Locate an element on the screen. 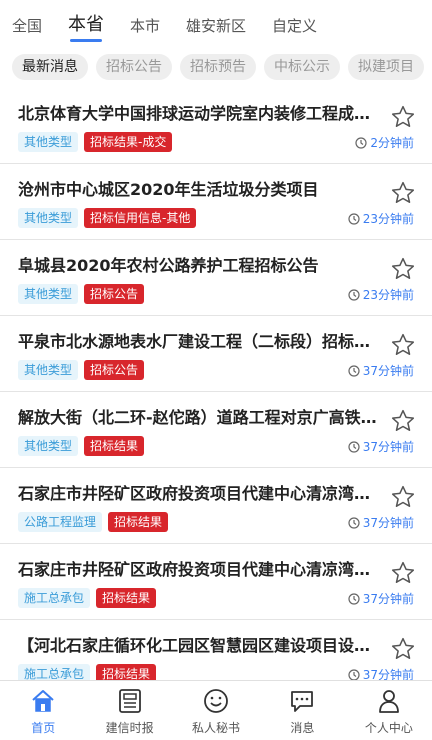 The width and height of the screenshot is (432, 740). item-title: 北京体育大学中国排球运动学院室内装修工程成交公告 is located at coordinates (201, 113).